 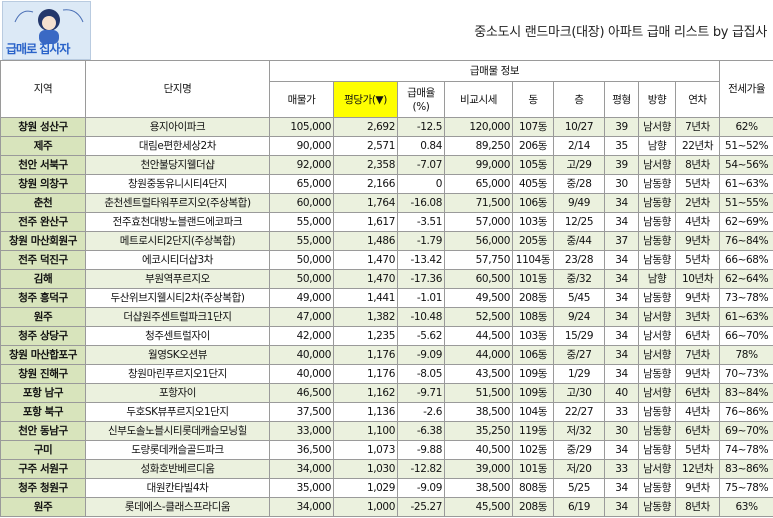 I want to click on cell-name: 도량롯데캐슬골드파크, so click(x=177, y=450).